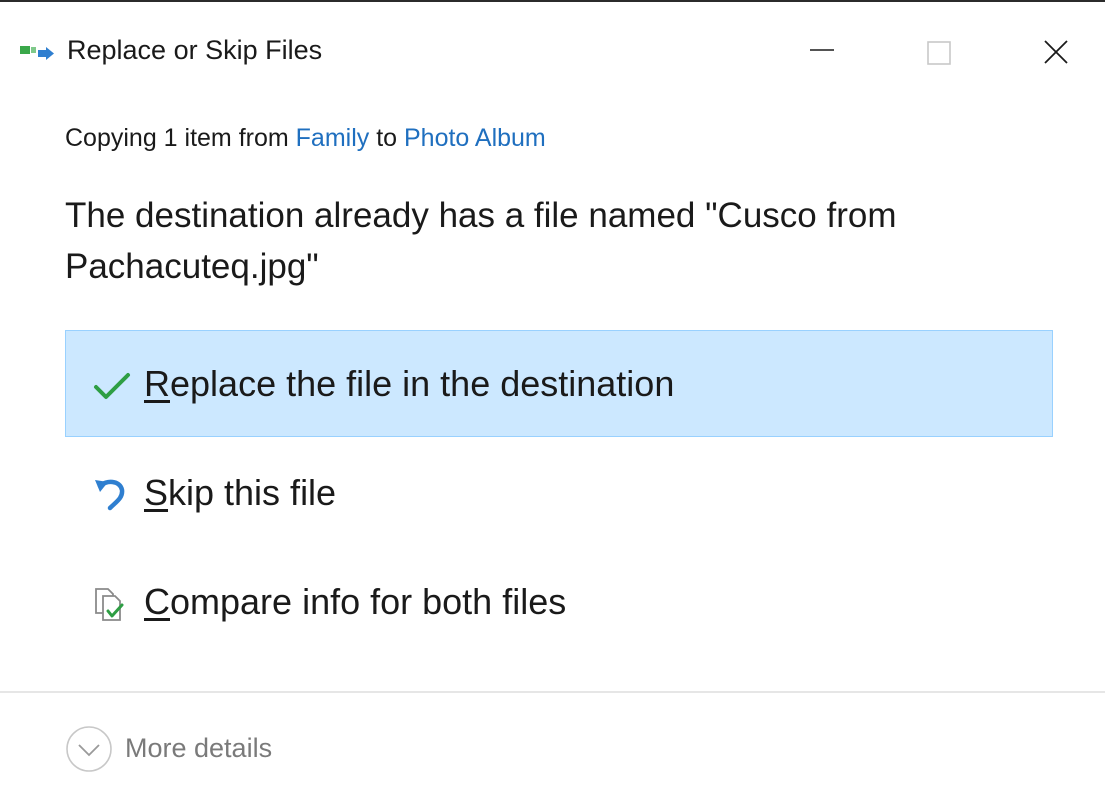 Image resolution: width=1105 pixels, height=796 pixels. What do you see at coordinates (333, 138) in the screenshot?
I see `source-folder-link: Family` at bounding box center [333, 138].